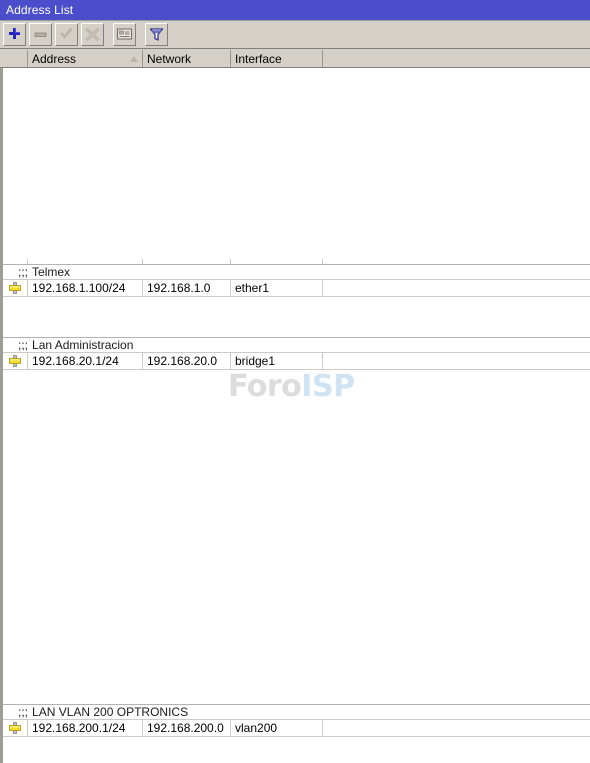  What do you see at coordinates (258, 58) in the screenshot?
I see `column-header-interface-label: Interface` at bounding box center [258, 58].